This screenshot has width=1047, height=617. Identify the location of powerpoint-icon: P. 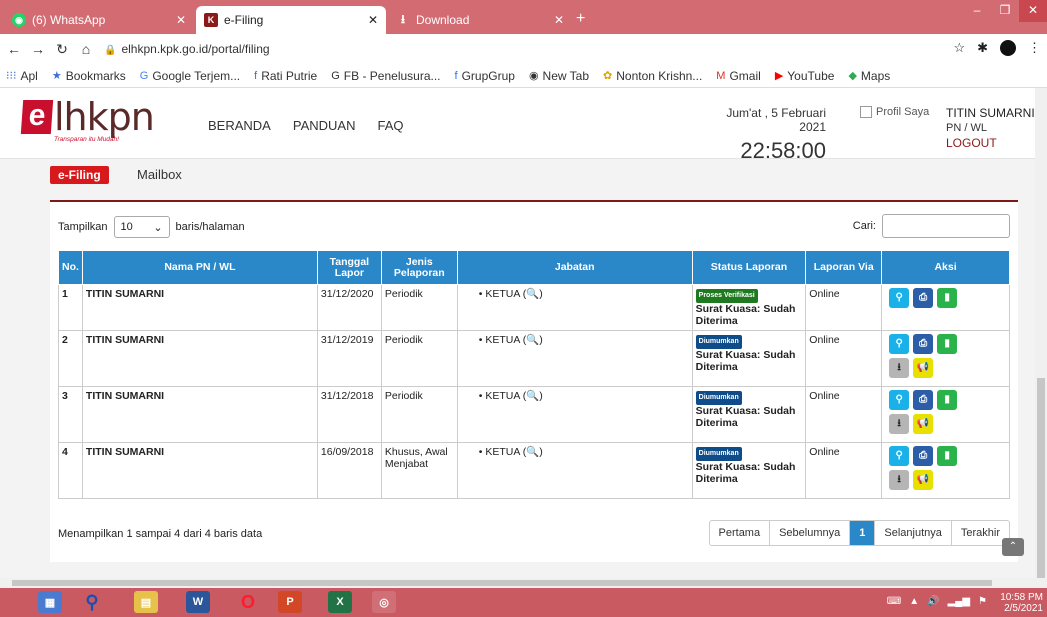
(290, 602).